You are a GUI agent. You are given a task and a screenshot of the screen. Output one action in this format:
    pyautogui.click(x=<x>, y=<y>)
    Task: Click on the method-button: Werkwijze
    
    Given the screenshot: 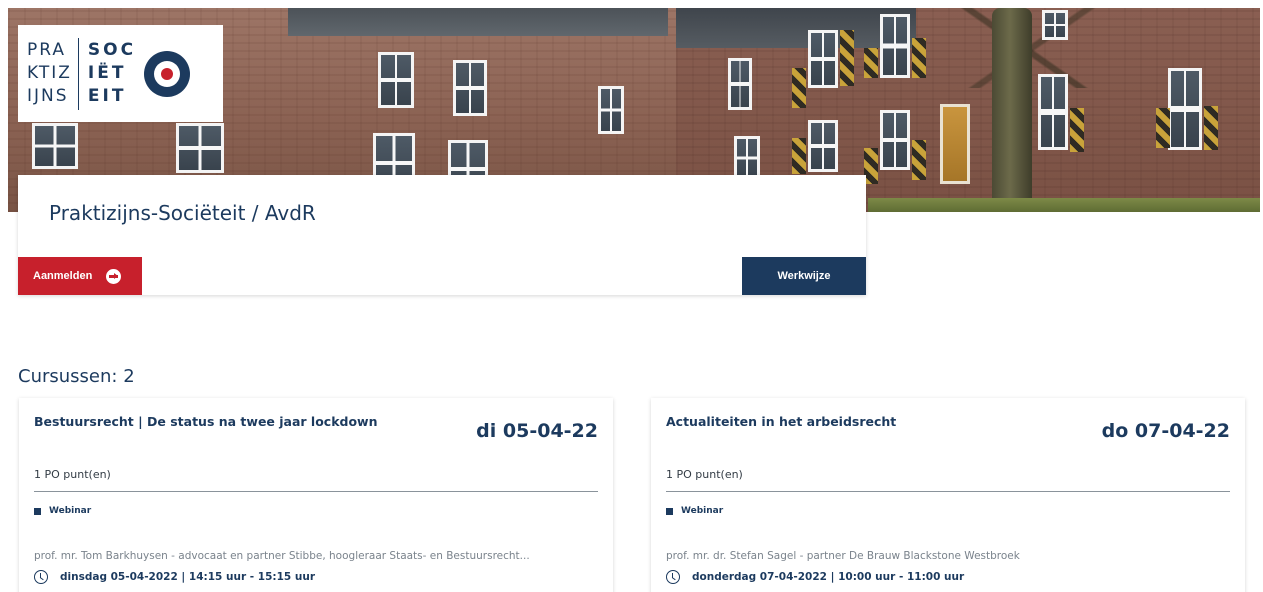 What is the action you would take?
    pyautogui.click(x=804, y=276)
    